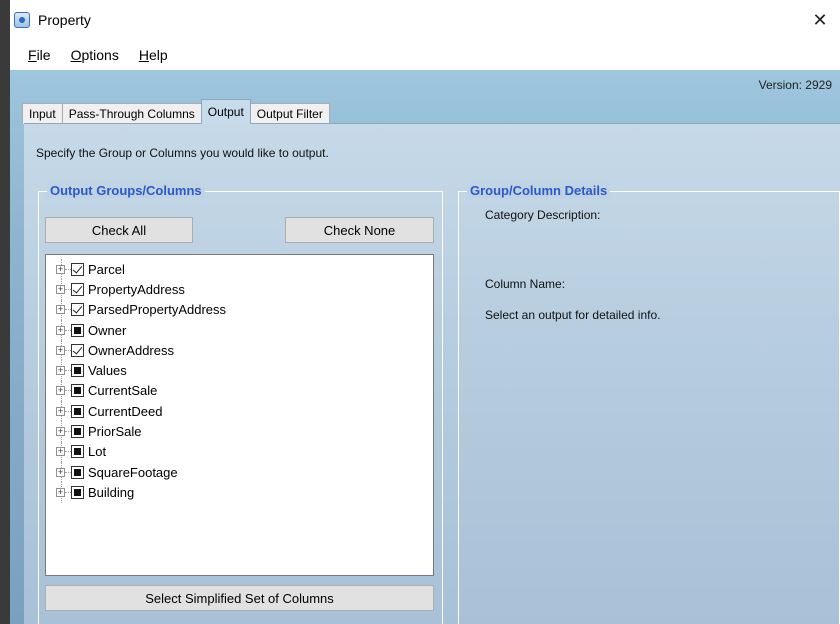  I want to click on tree-item-label: ParsedPropertyAddress, so click(157, 310).